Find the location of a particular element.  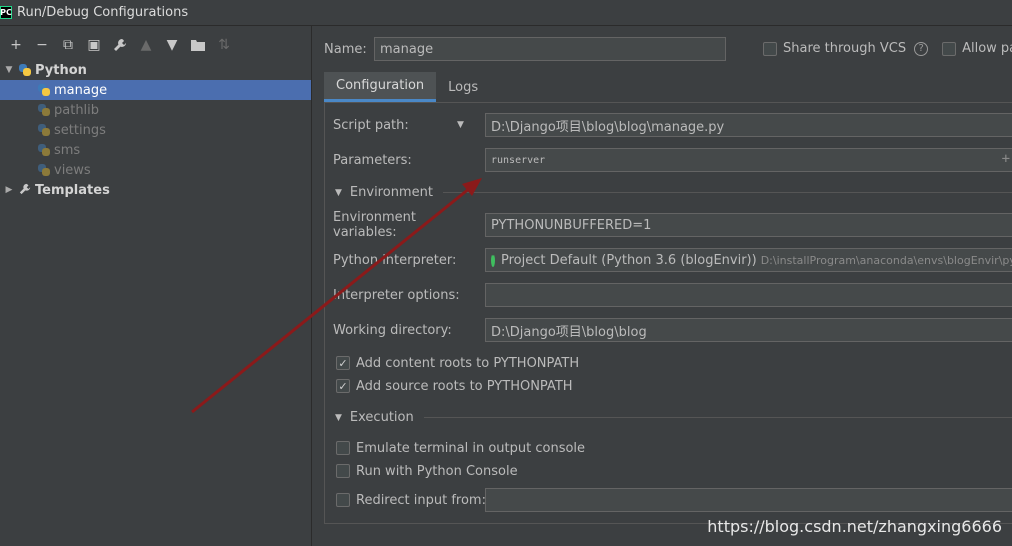

chevron-right-icon: ▶ is located at coordinates (9, 190).